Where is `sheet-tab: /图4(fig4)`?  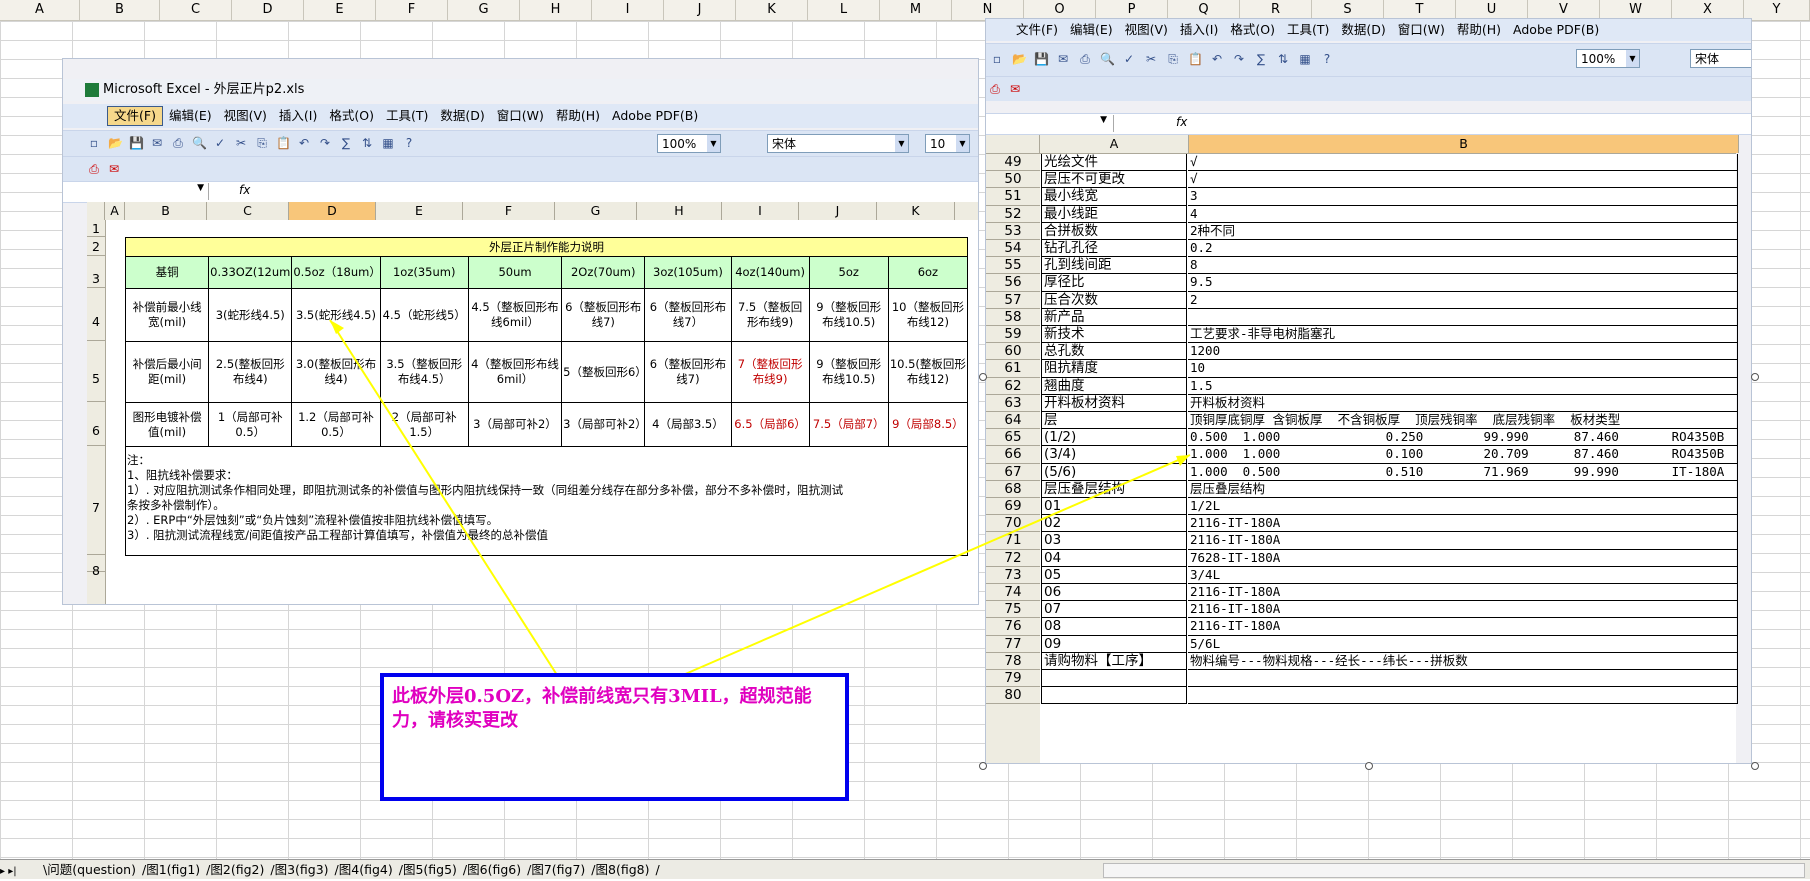
sheet-tab: /图4(fig4) is located at coordinates (364, 869).